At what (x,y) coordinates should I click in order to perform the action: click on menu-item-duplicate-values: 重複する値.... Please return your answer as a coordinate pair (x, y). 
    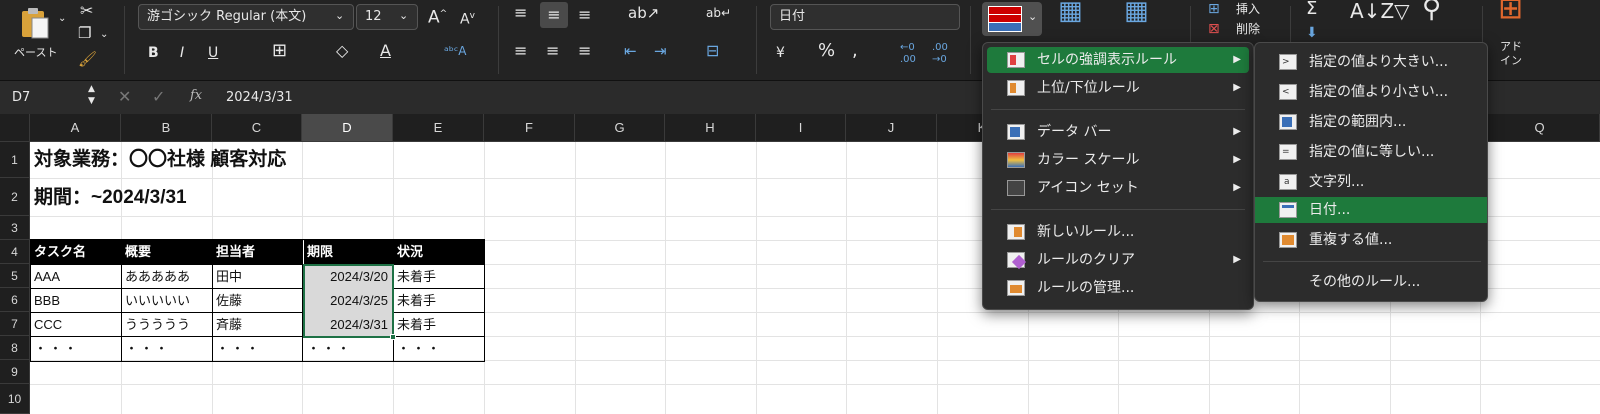
    Looking at the image, I should click on (1371, 240).